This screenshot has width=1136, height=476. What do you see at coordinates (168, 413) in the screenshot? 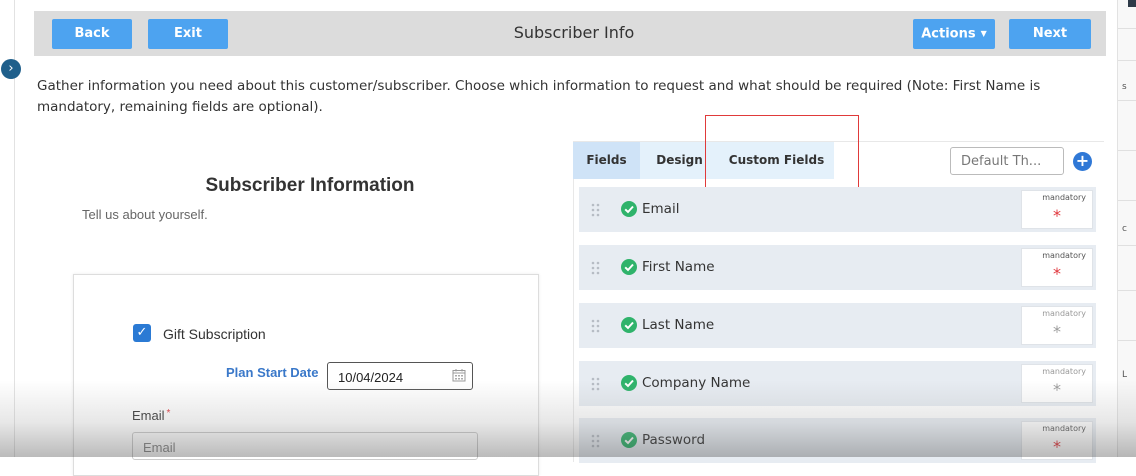
I see `required-mark: *` at bounding box center [168, 413].